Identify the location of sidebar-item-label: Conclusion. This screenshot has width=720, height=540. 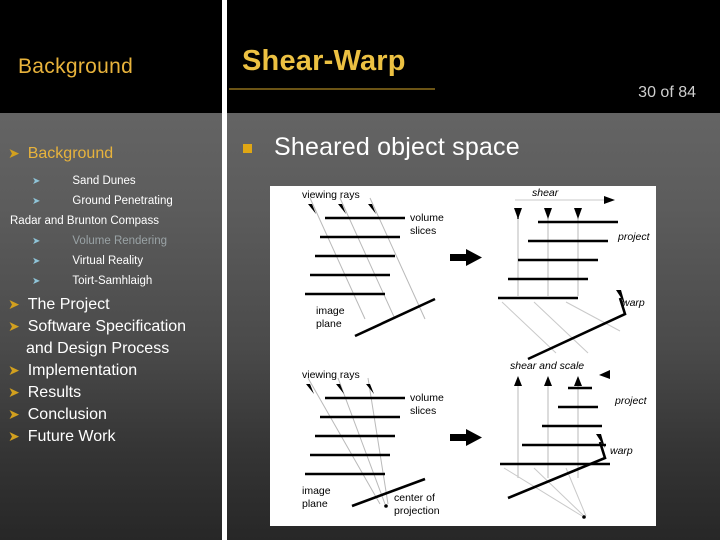
(67, 414).